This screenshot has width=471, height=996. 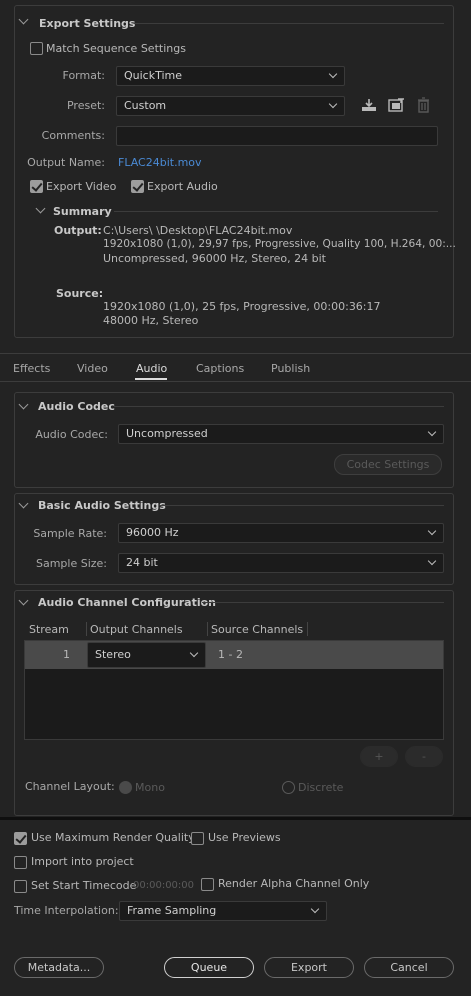 What do you see at coordinates (235, 381) in the screenshot?
I see `tabs-bottom-divider` at bounding box center [235, 381].